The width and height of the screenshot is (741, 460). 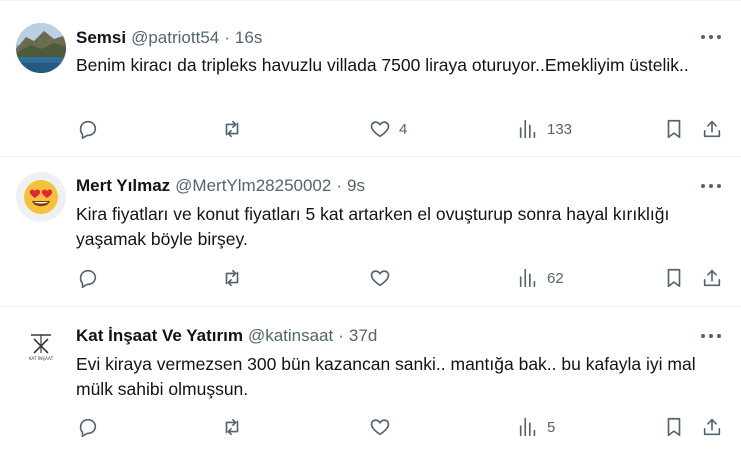 I want to click on tweet-header: Kat İnşaat Ve Yatırım @katinsaat · 37d, so click(x=226, y=336).